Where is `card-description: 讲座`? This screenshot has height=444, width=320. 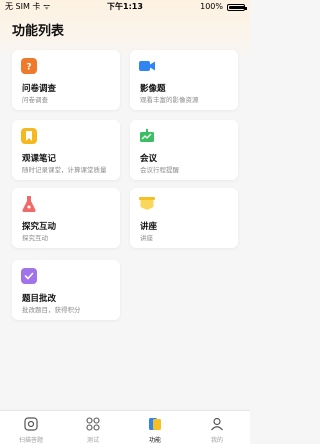
card-description: 讲座 is located at coordinates (146, 238).